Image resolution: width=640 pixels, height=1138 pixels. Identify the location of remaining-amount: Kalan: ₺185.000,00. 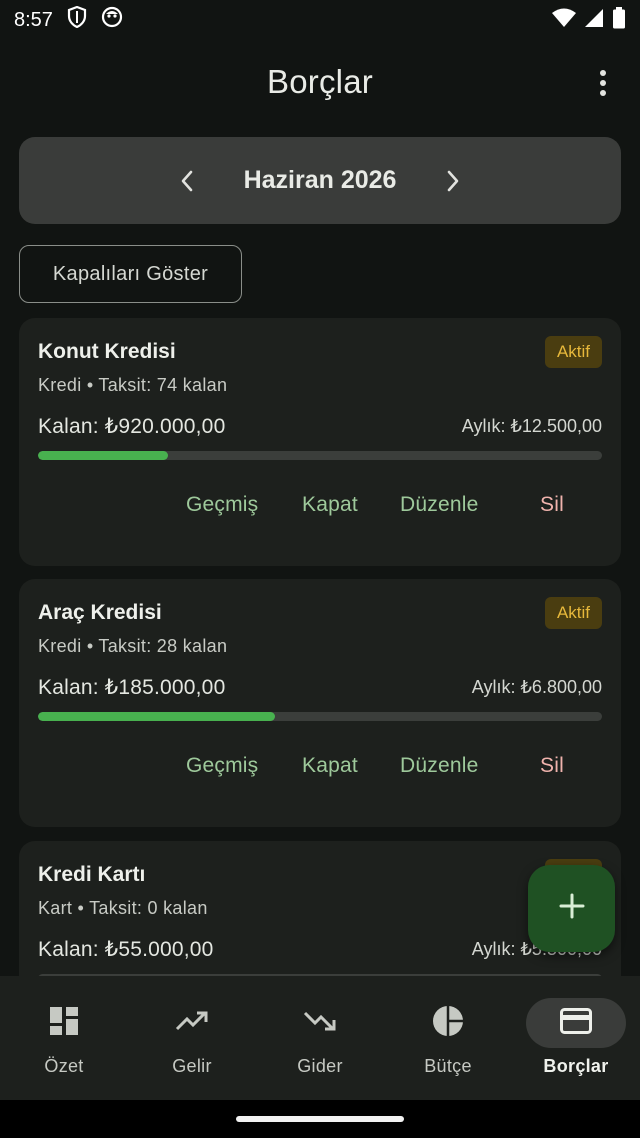
(132, 687).